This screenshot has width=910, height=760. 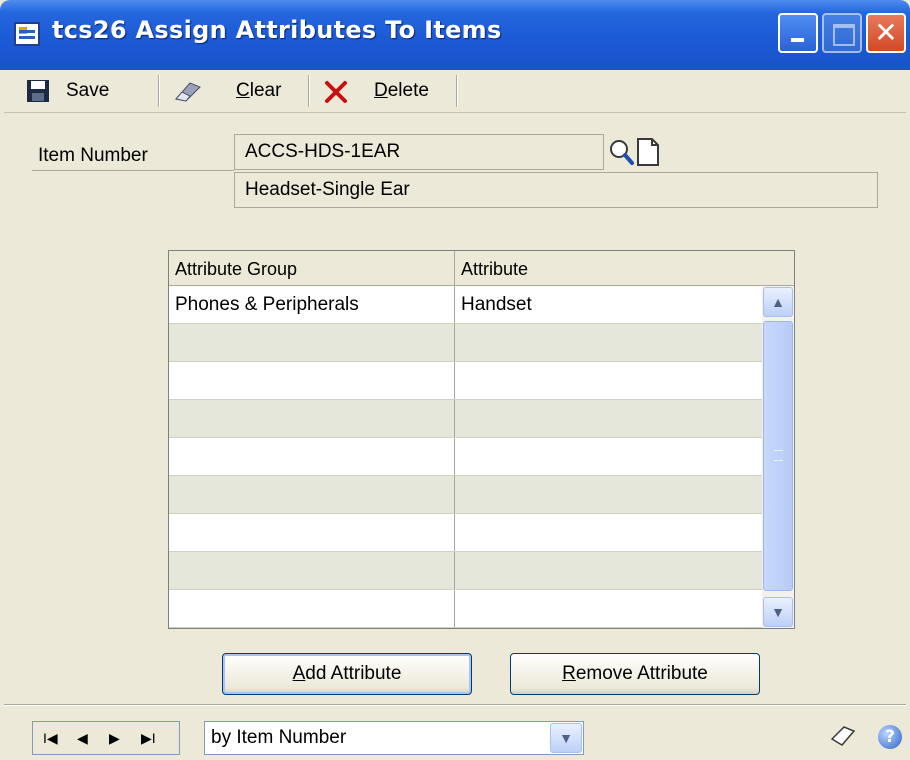 I want to click on maximize-button, so click(x=842, y=33).